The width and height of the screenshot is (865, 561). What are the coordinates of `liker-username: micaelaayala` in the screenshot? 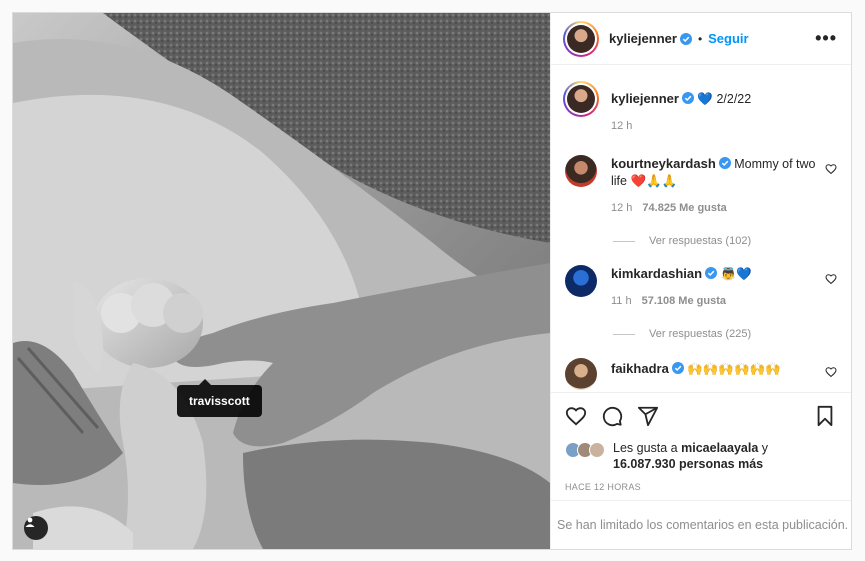 It's located at (719, 448).